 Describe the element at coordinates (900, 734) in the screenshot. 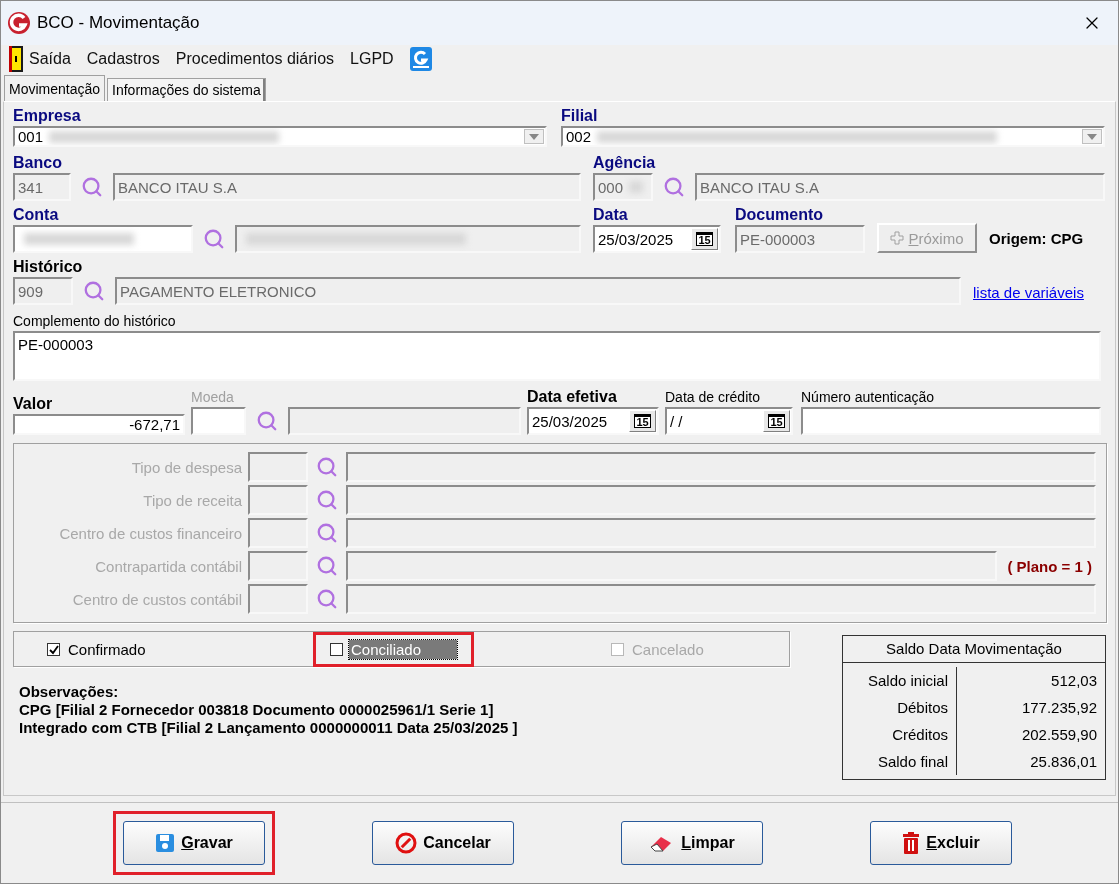

I see `table-cell: Créditos` at that location.